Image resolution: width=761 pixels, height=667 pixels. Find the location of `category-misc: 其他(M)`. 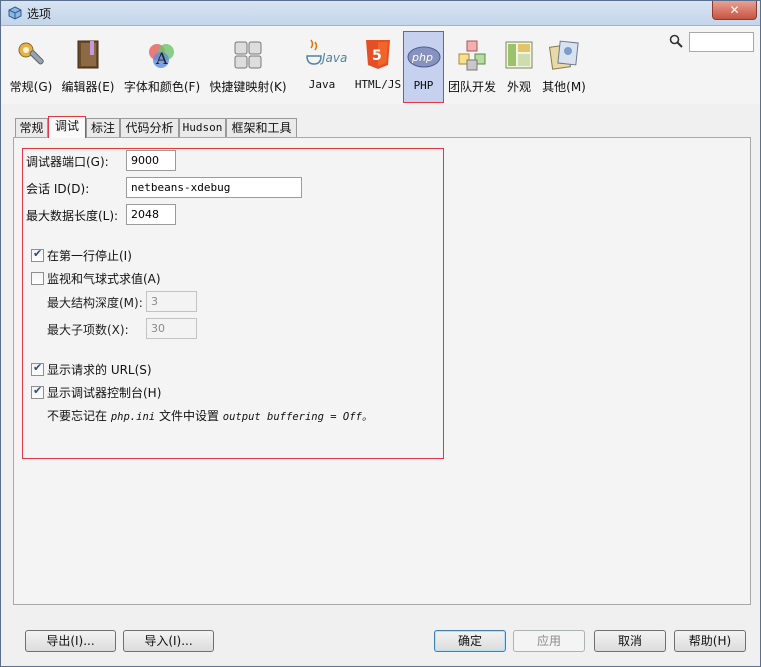

category-misc: 其他(M) is located at coordinates (564, 64).